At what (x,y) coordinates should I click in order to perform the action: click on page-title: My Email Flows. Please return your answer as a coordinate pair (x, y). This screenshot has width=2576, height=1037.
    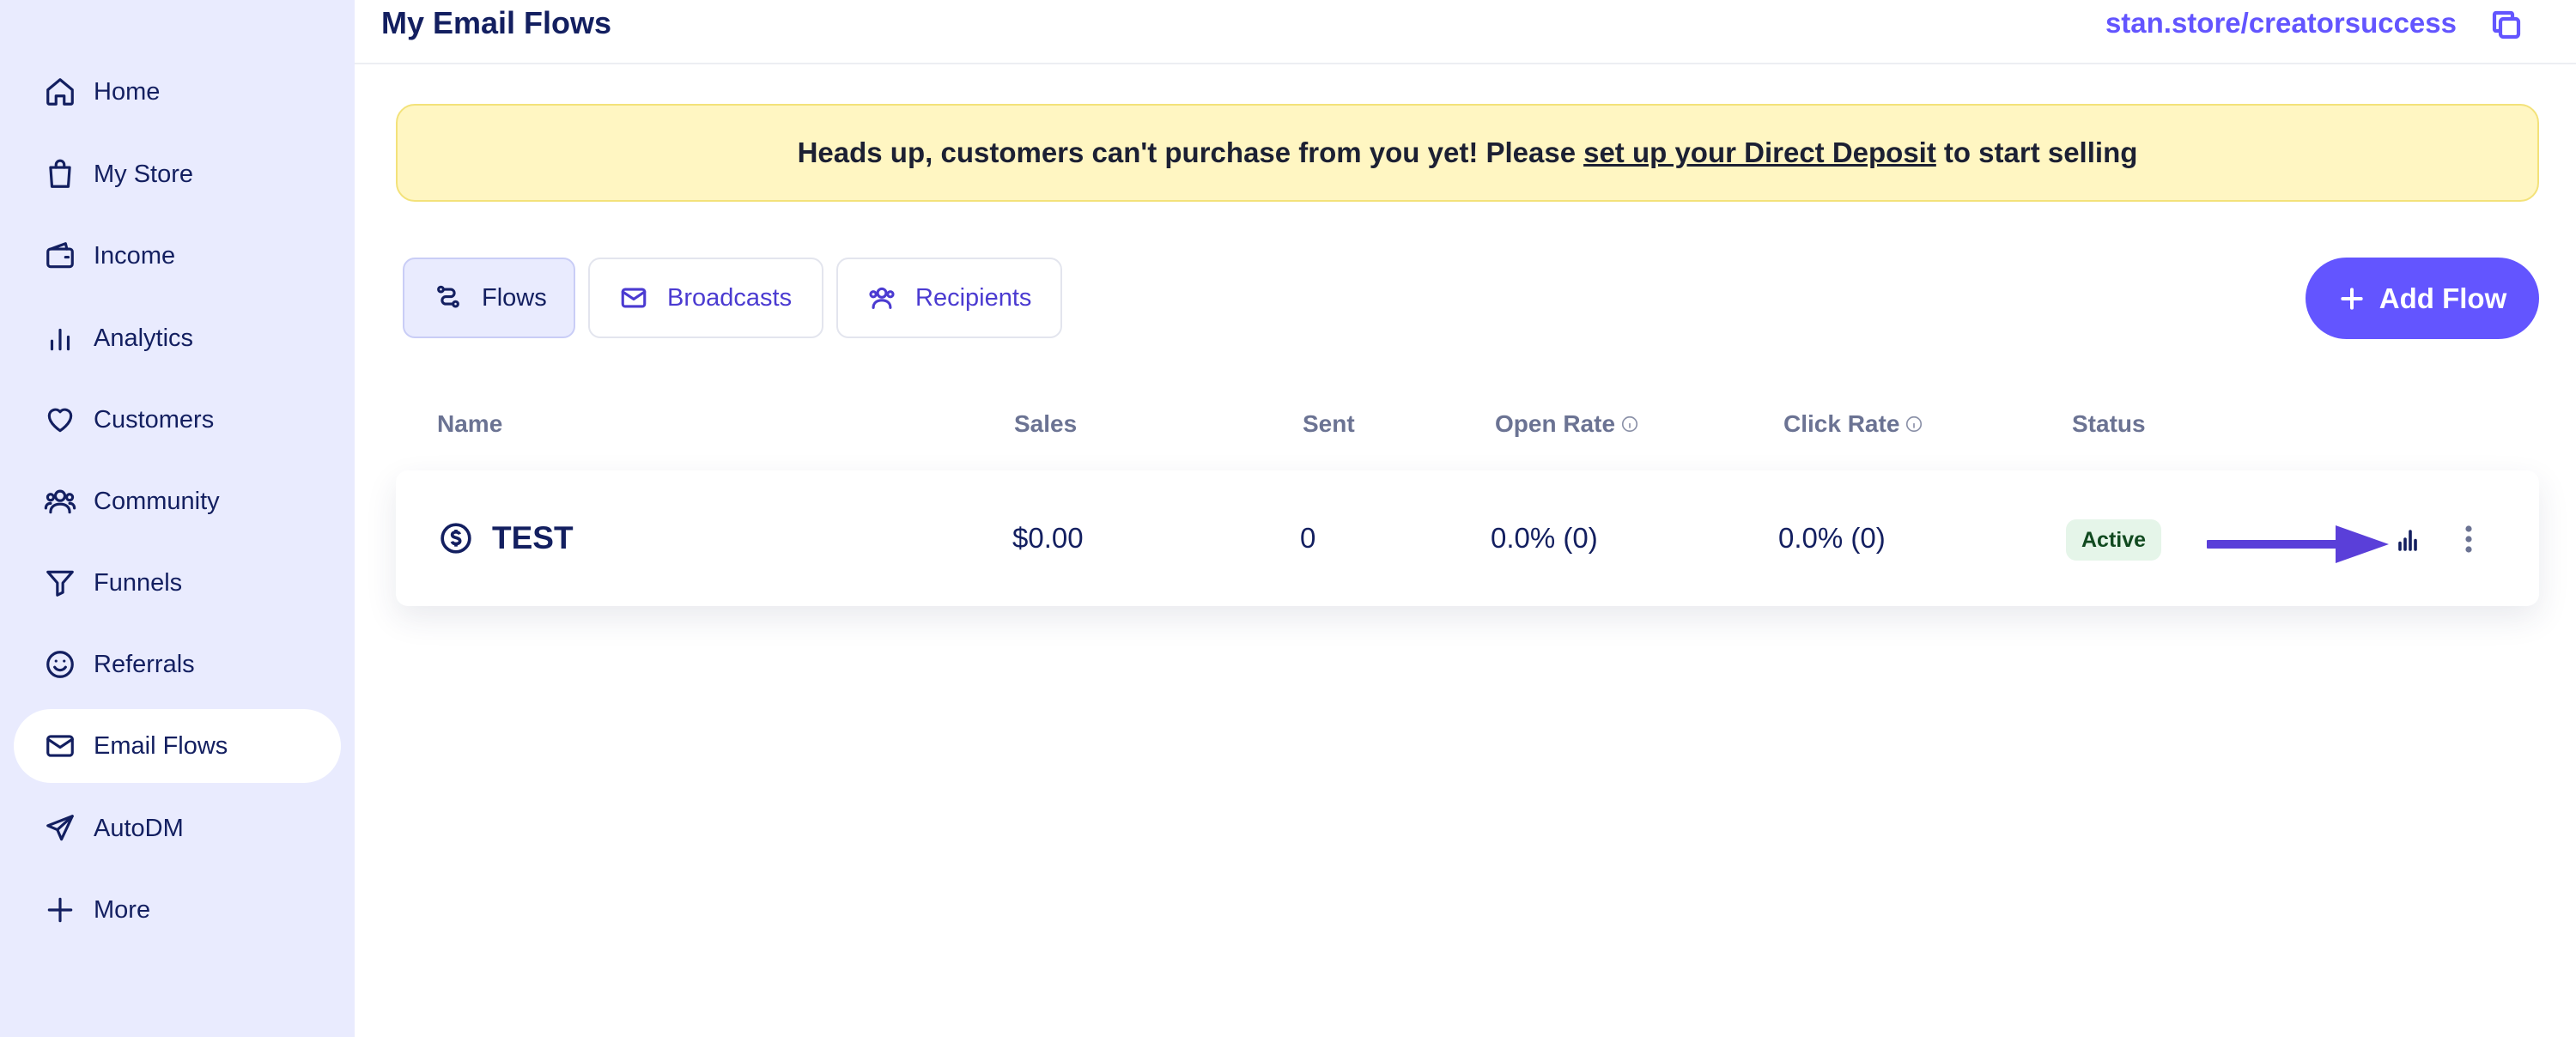
    Looking at the image, I should click on (497, 22).